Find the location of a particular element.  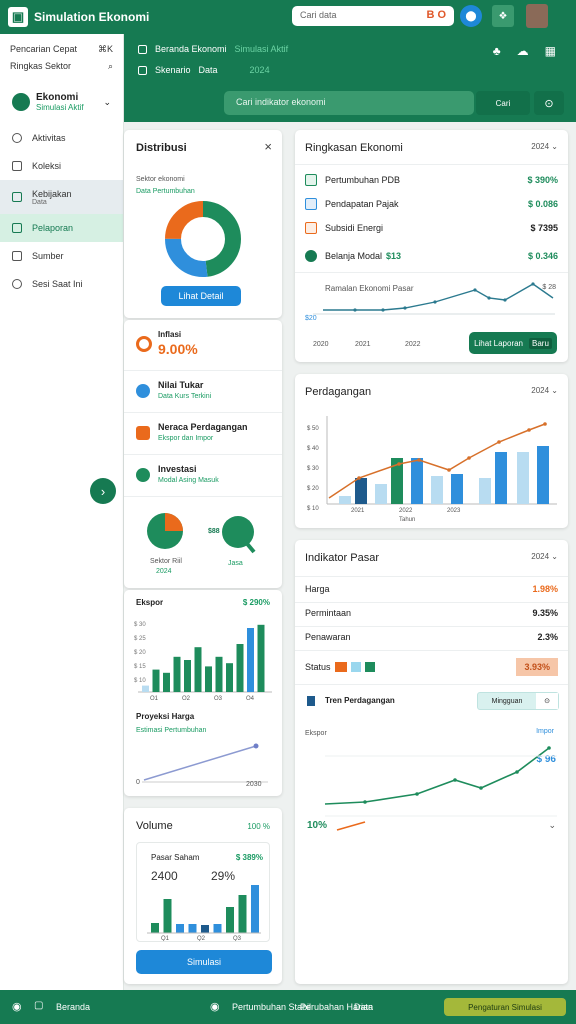

sidebar-item-report: Pelaporan is located at coordinates (61, 228).